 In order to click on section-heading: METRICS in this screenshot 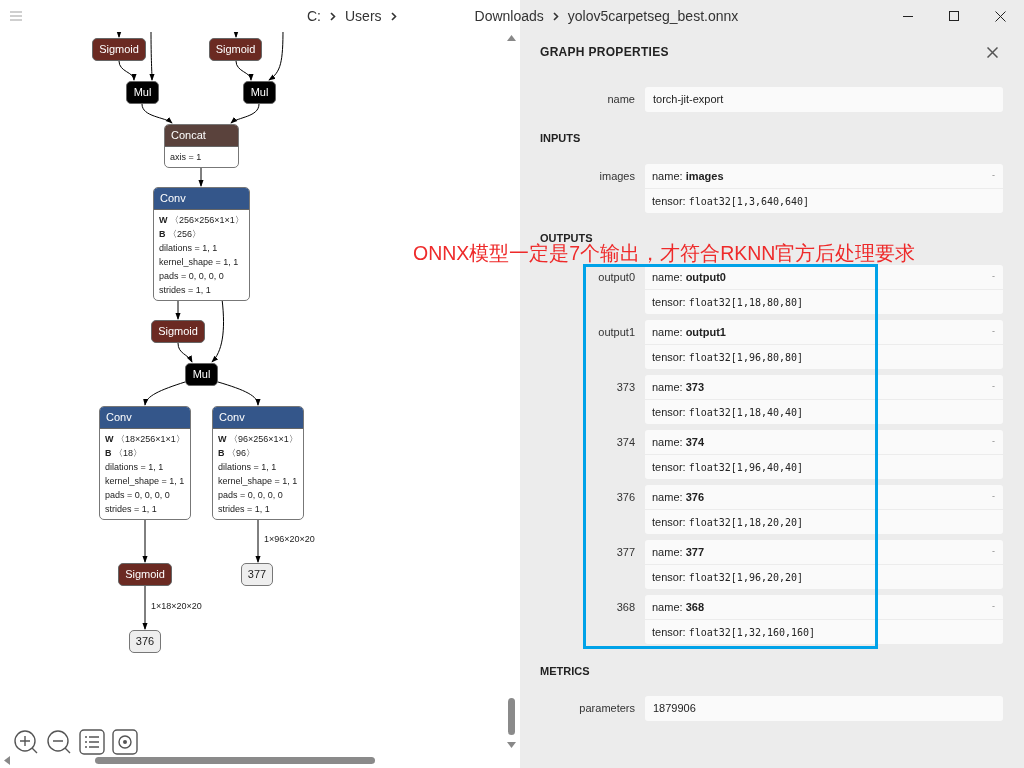, I will do `click(565, 671)`.